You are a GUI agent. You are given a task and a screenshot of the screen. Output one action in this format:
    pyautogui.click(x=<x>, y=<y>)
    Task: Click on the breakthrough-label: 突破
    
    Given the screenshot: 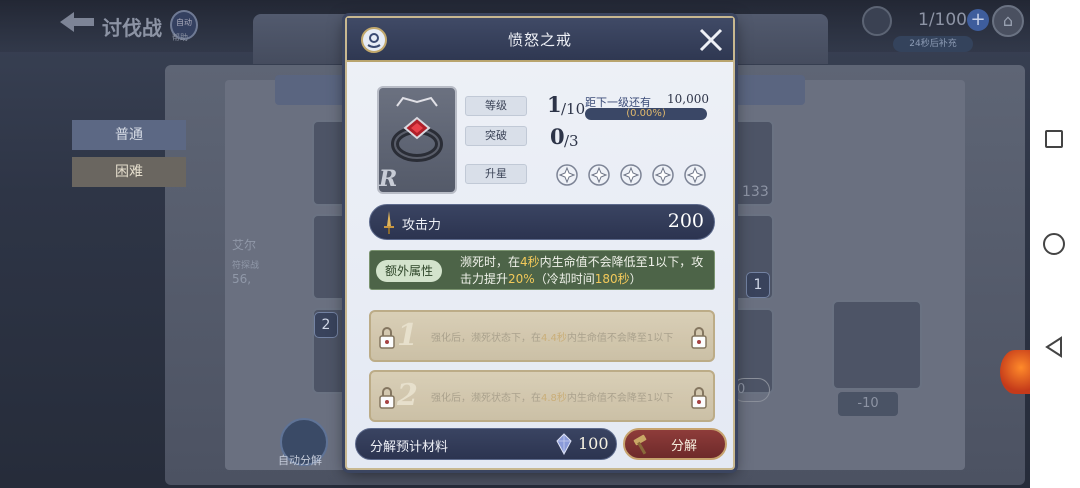 What is the action you would take?
    pyautogui.click(x=496, y=136)
    